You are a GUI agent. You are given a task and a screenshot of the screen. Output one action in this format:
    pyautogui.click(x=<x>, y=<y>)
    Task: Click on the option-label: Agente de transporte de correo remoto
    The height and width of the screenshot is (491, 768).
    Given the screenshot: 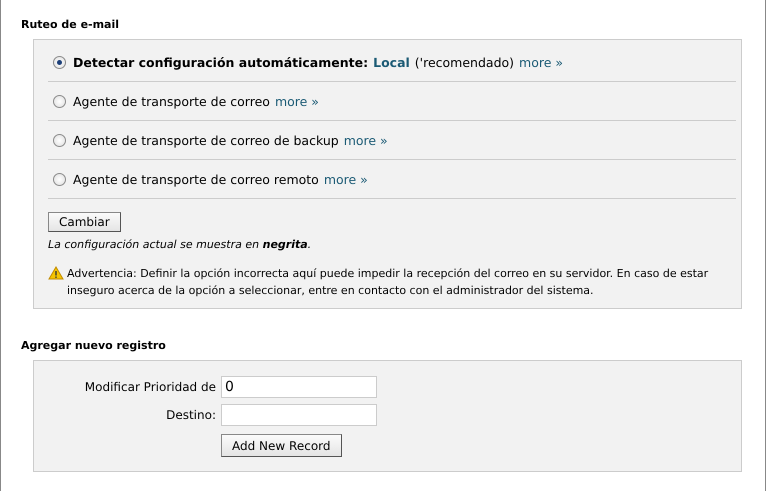 What is the action you would take?
    pyautogui.click(x=196, y=179)
    